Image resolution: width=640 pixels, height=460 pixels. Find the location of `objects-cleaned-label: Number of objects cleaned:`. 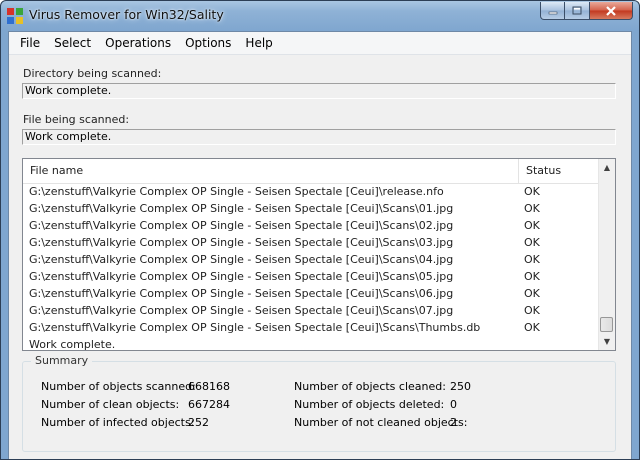

objects-cleaned-label: Number of objects cleaned: is located at coordinates (370, 386).